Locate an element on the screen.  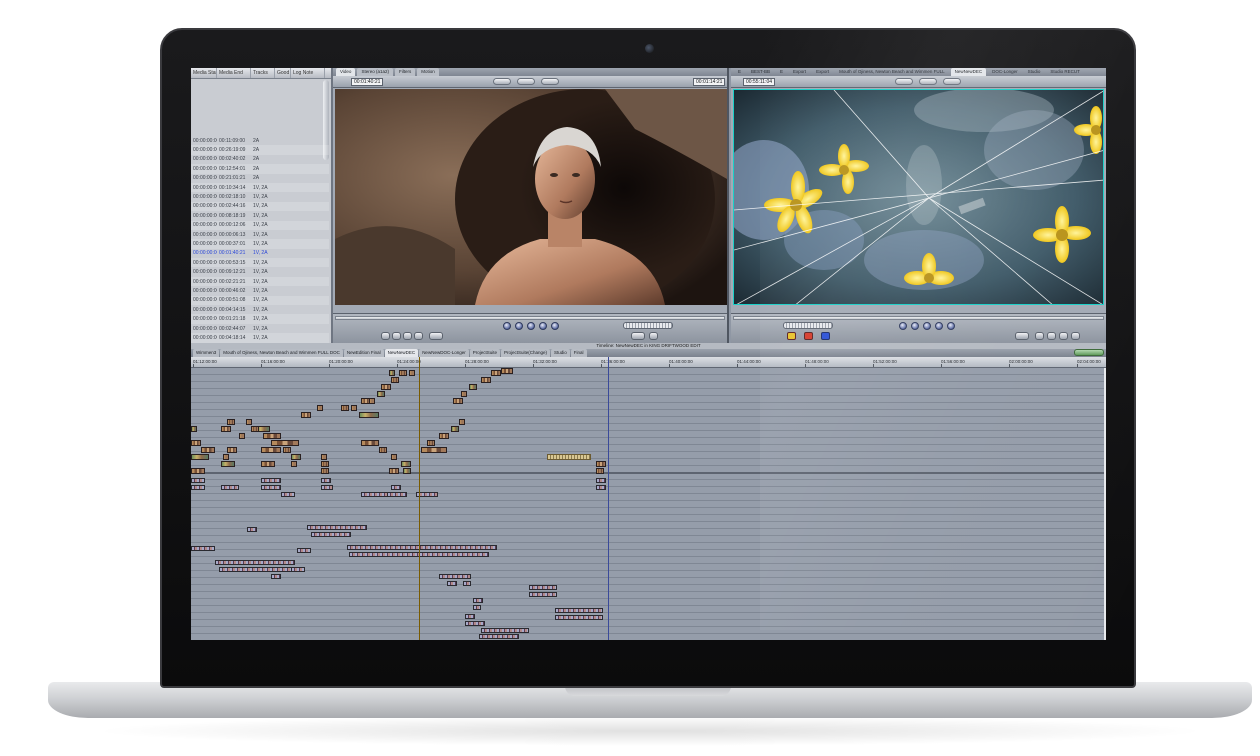
canvas-tab: NewNewDEC is located at coordinates (968, 72).